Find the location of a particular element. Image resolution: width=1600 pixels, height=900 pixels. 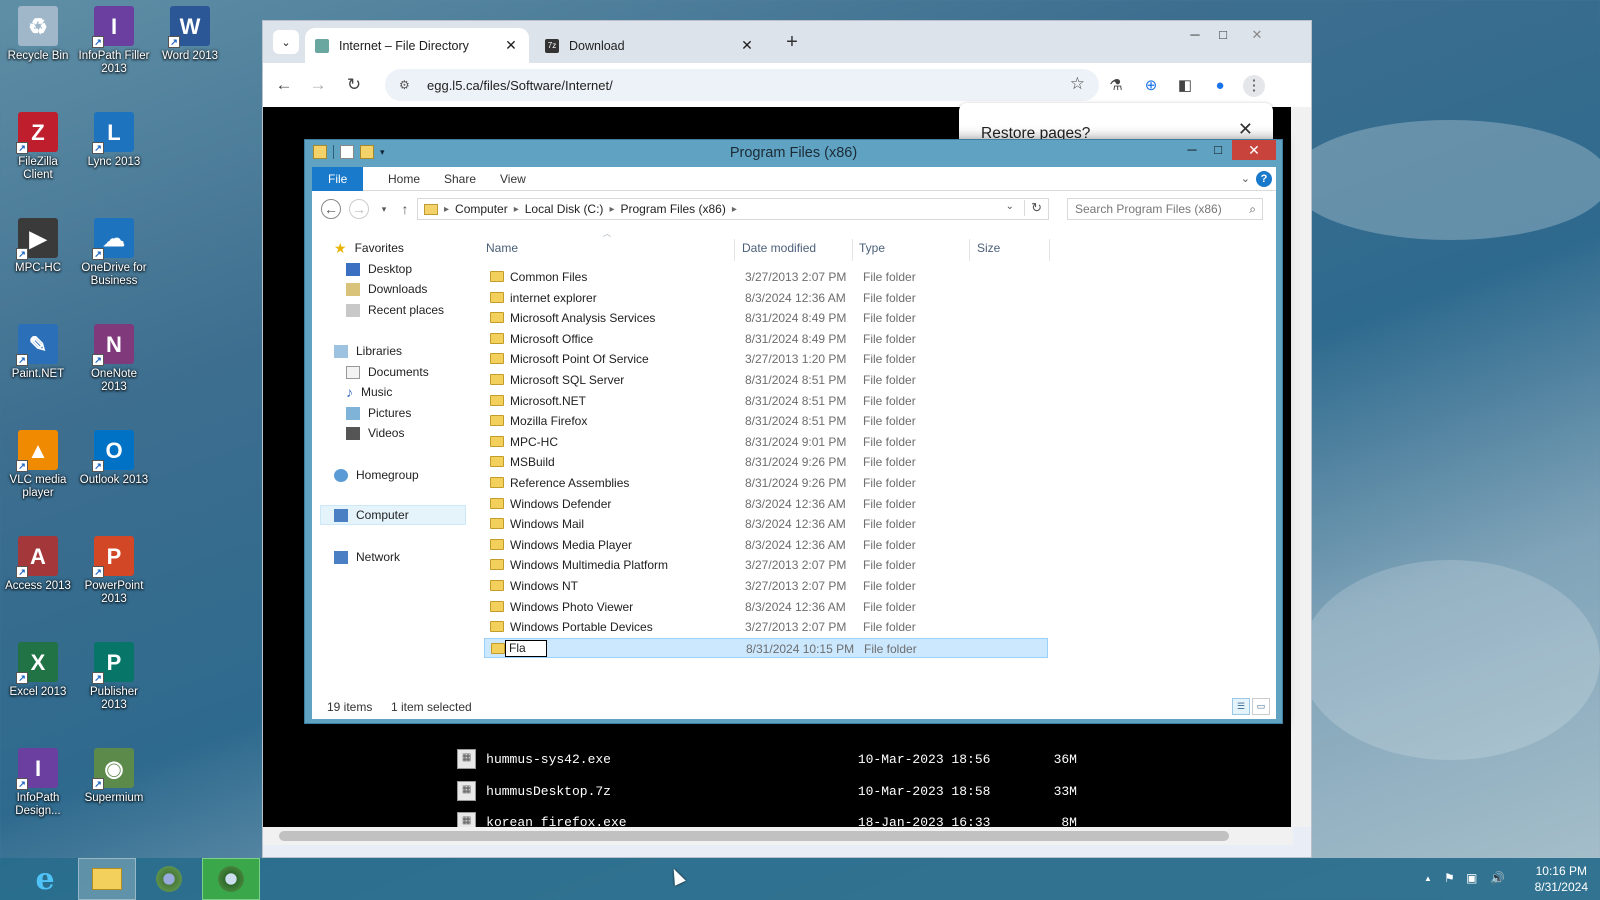

desktop-shortcut: ▶ ↗ MPC-HC is located at coordinates (38, 246).